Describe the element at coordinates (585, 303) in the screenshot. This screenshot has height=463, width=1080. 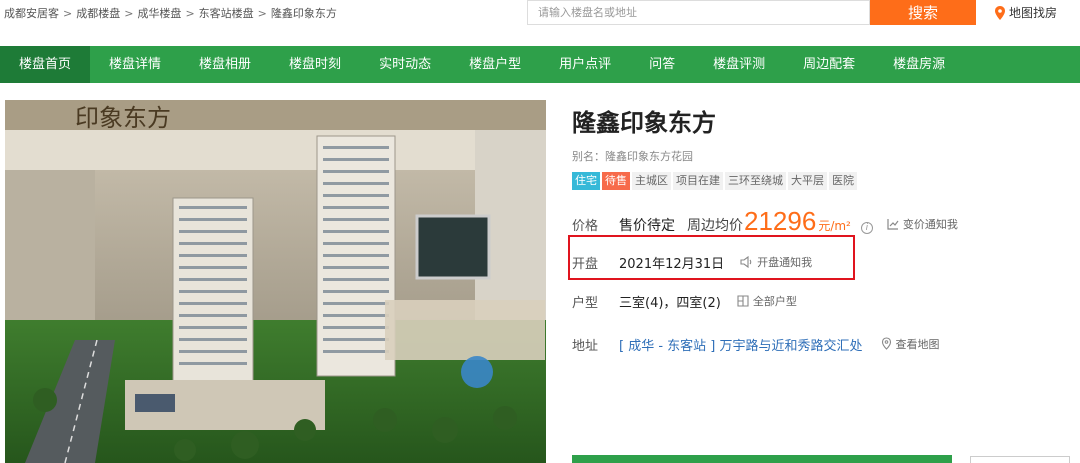
I see `layout-label: 户型` at that location.